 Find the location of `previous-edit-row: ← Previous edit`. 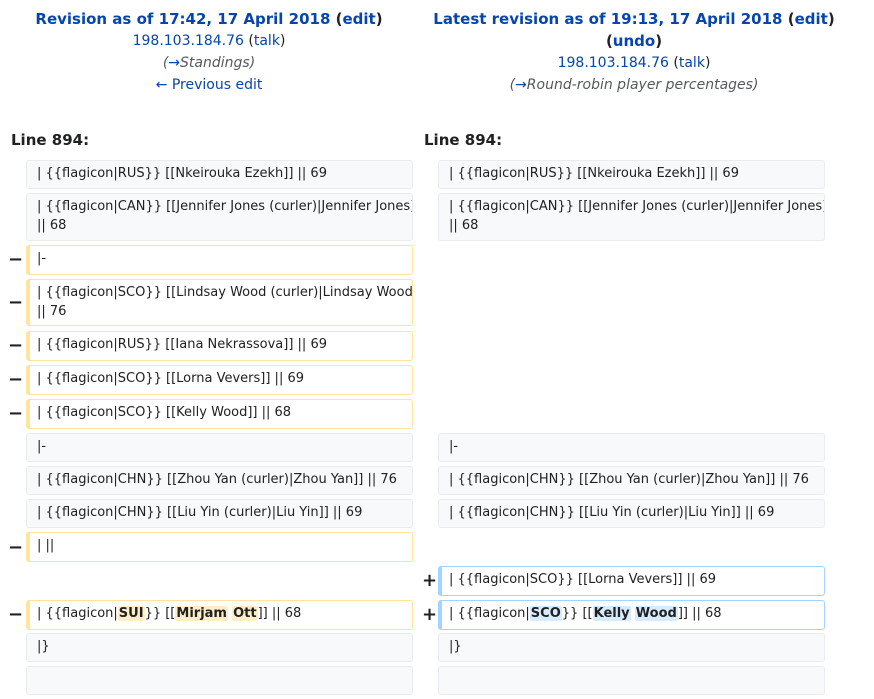

previous-edit-row: ← Previous edit is located at coordinates (209, 85).